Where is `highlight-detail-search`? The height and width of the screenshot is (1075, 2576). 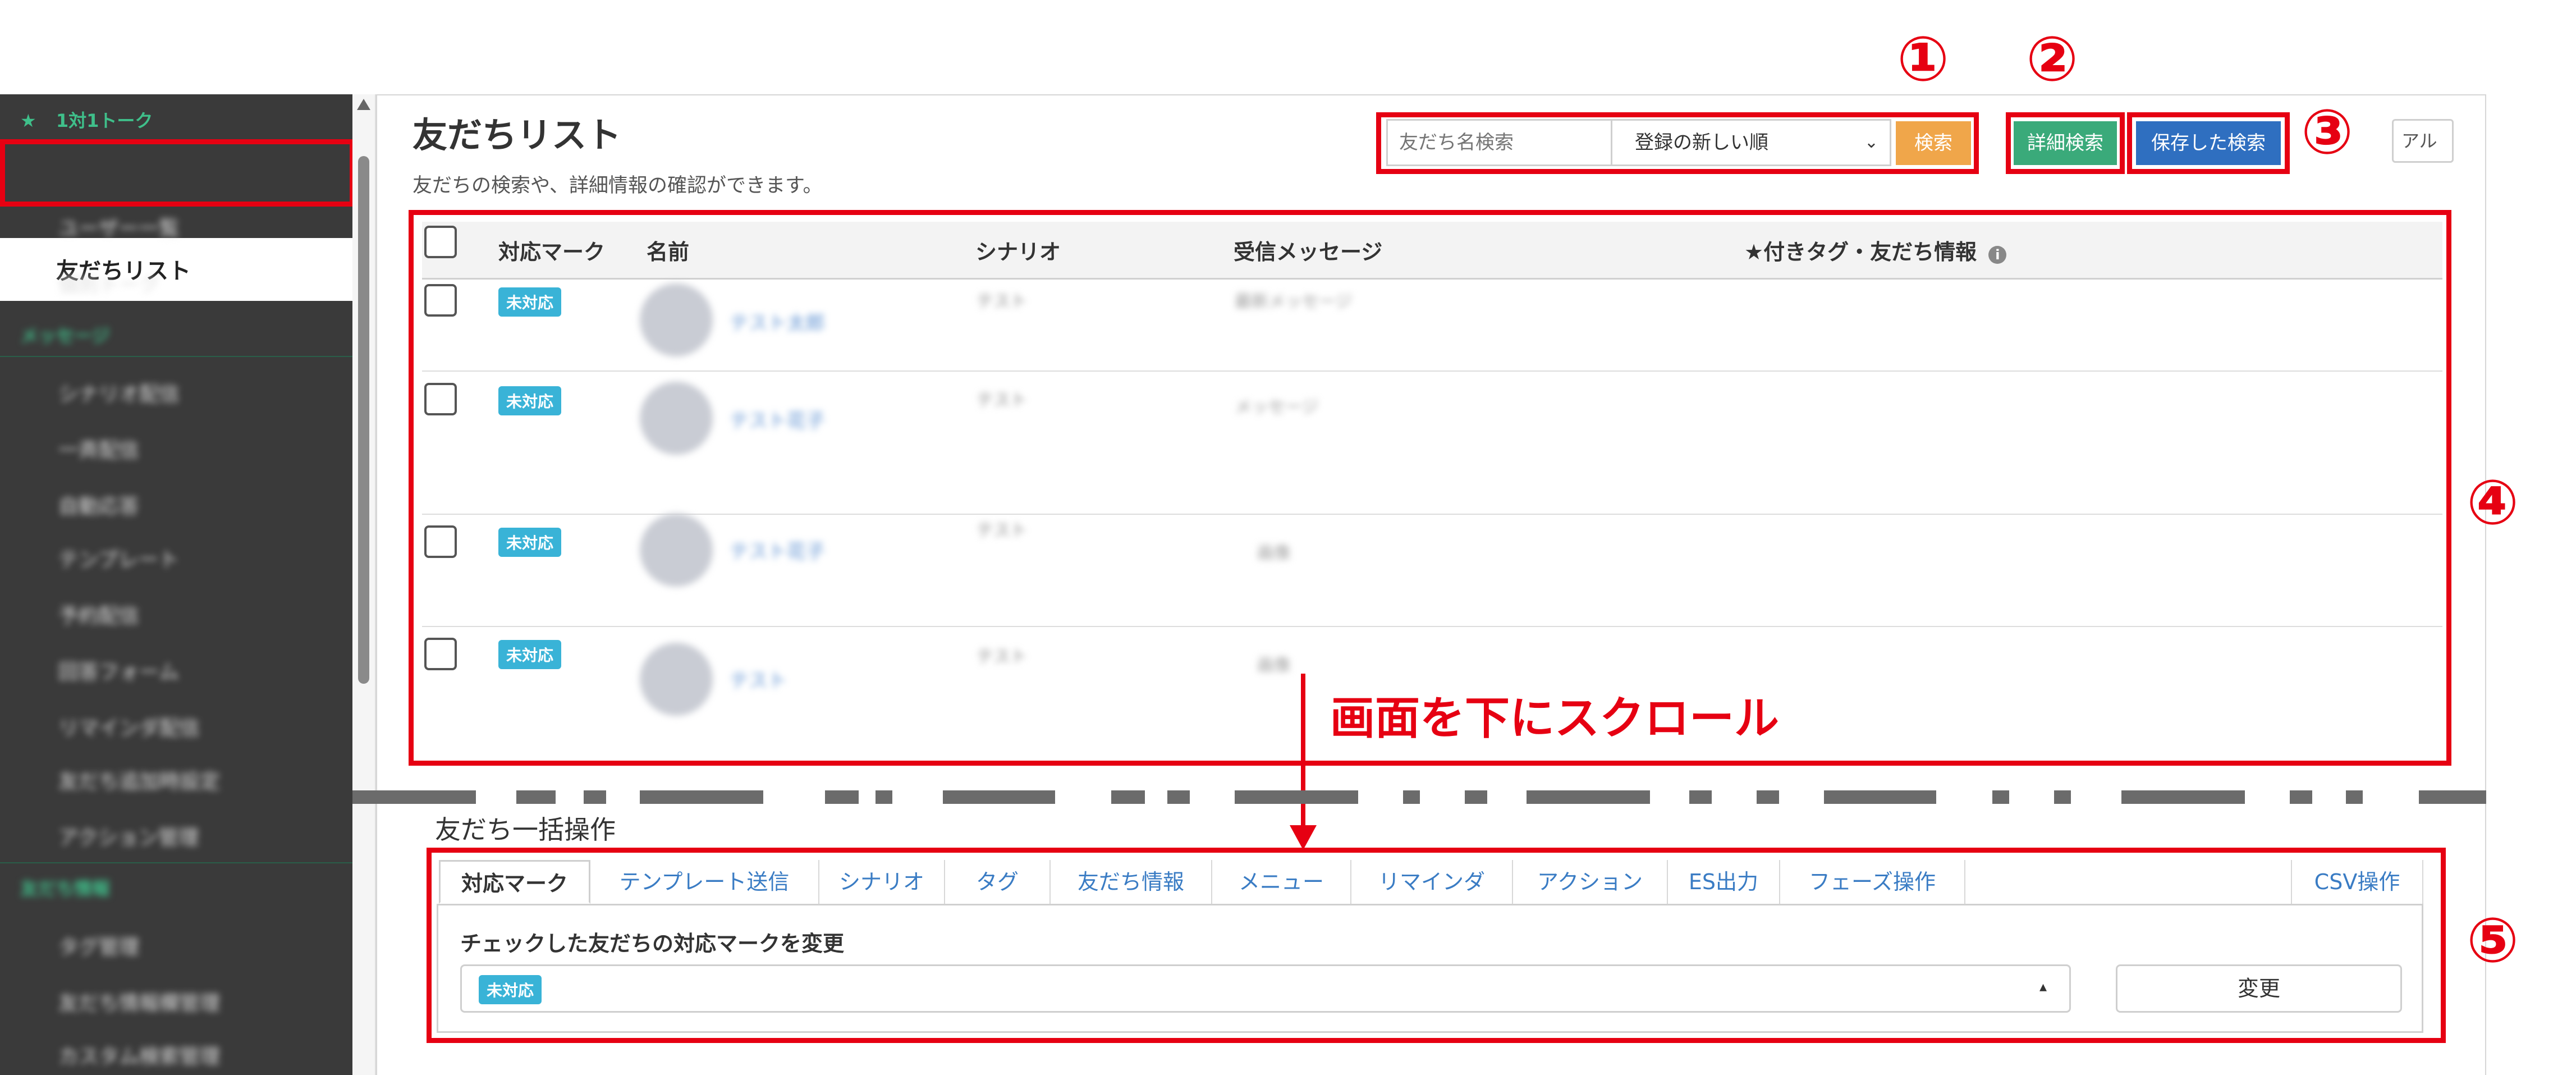 highlight-detail-search is located at coordinates (2065, 143).